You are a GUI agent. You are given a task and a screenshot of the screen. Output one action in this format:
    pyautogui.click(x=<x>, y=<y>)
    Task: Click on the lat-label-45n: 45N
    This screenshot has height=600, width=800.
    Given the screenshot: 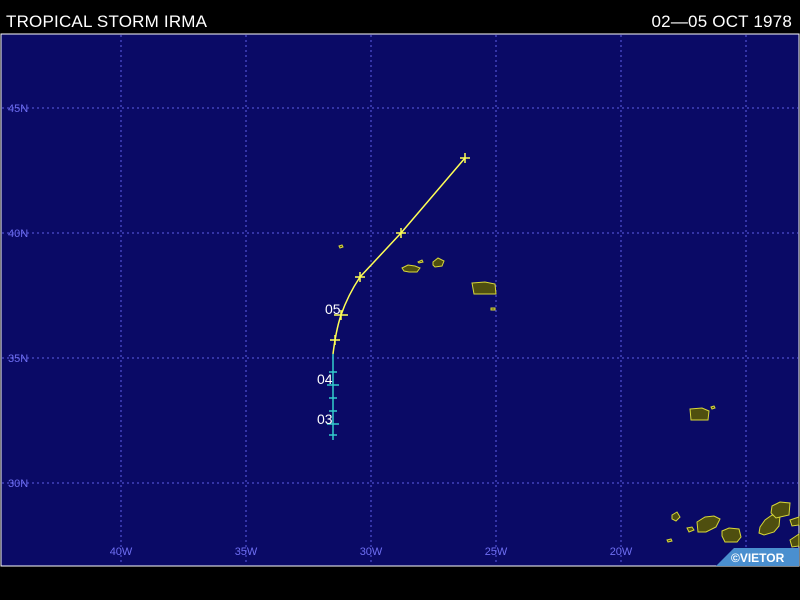 What is the action you would take?
    pyautogui.click(x=18, y=109)
    